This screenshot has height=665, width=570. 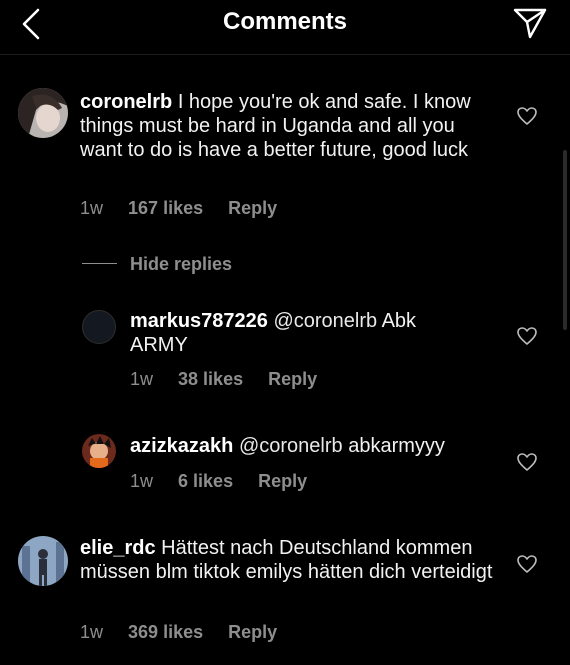 What do you see at coordinates (530, 23) in the screenshot?
I see `paper-plane-icon` at bounding box center [530, 23].